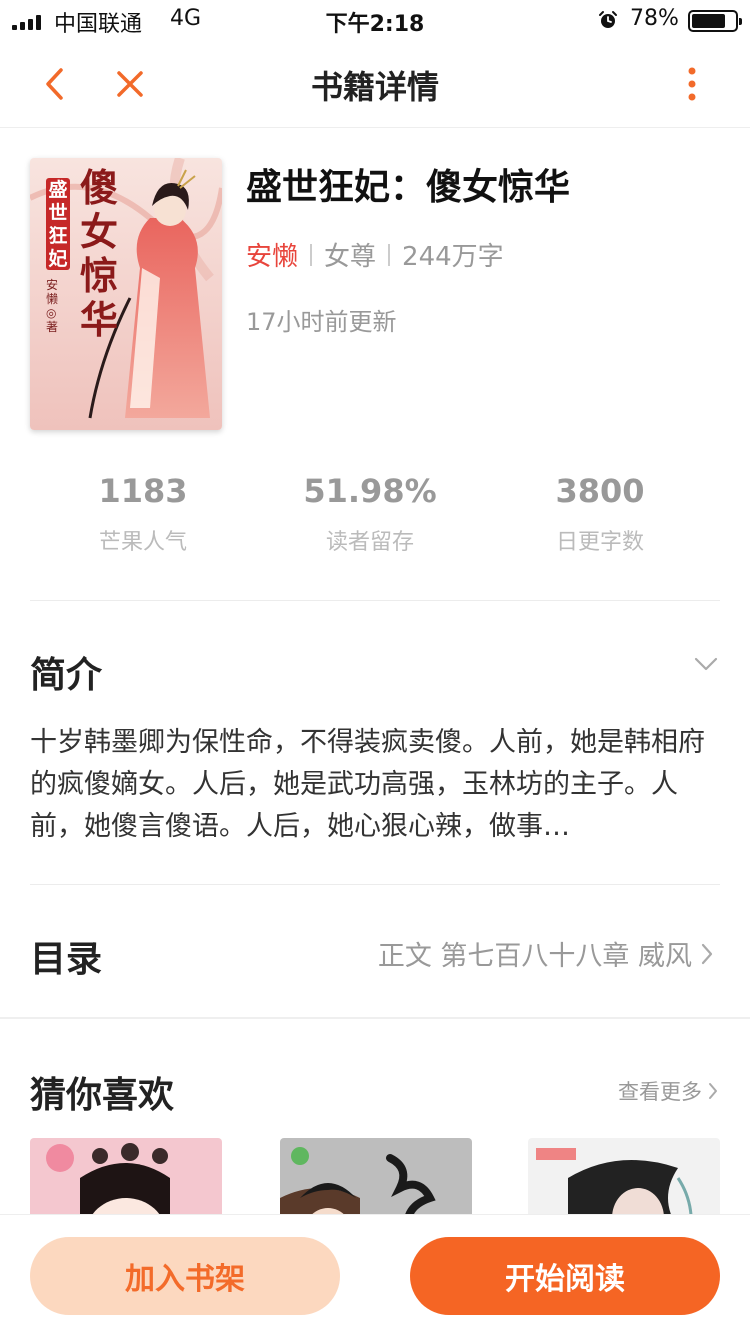  What do you see at coordinates (66, 959) in the screenshot?
I see `toc-heading: 目录` at bounding box center [66, 959].